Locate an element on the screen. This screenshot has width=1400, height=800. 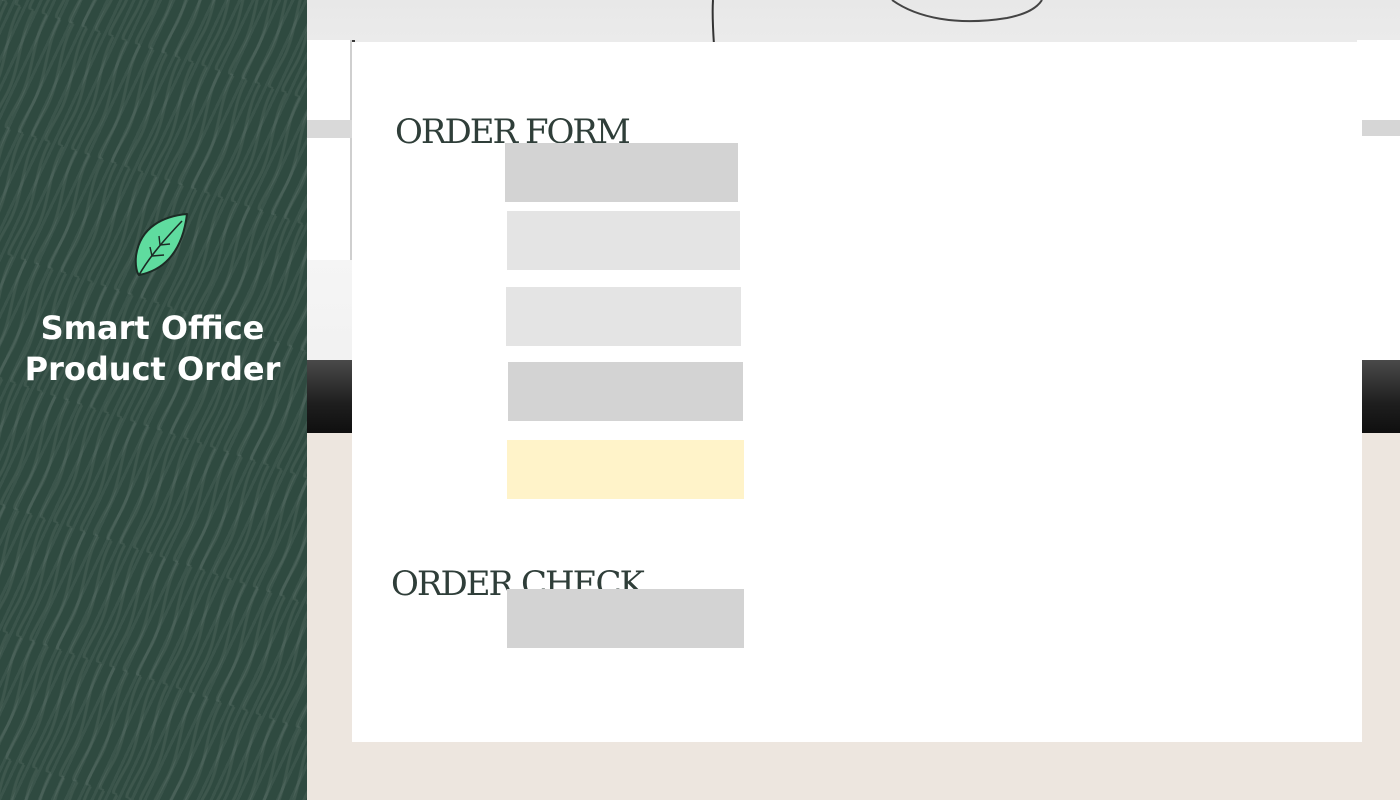
hero-window-right is located at coordinates (1378, 202).